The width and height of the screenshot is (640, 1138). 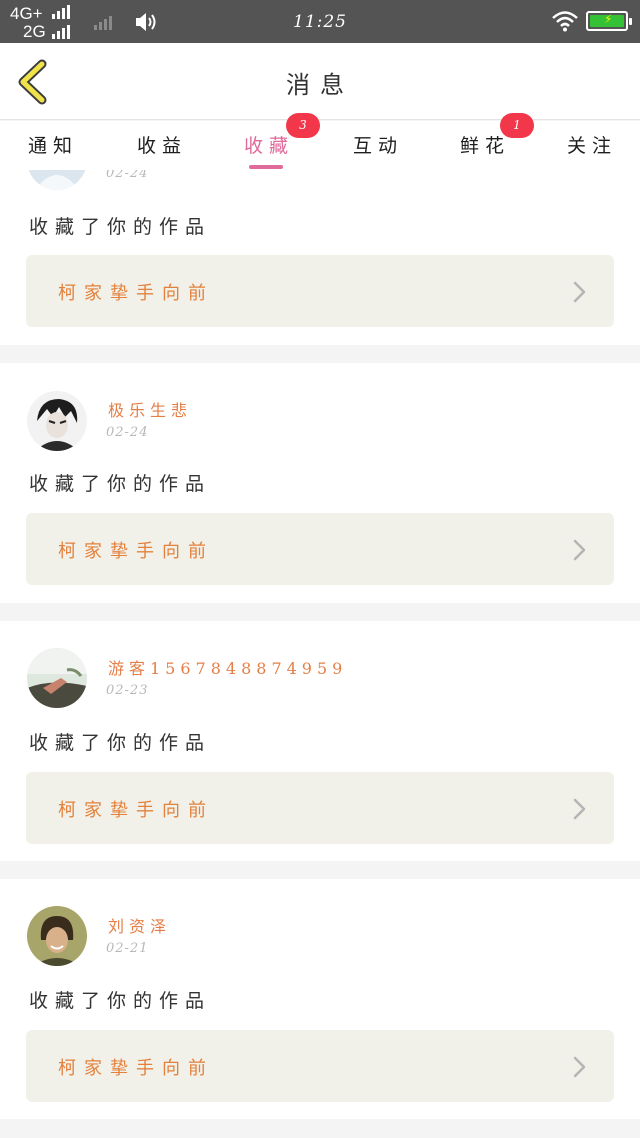 I want to click on item-date: 02-23, so click(x=127, y=690).